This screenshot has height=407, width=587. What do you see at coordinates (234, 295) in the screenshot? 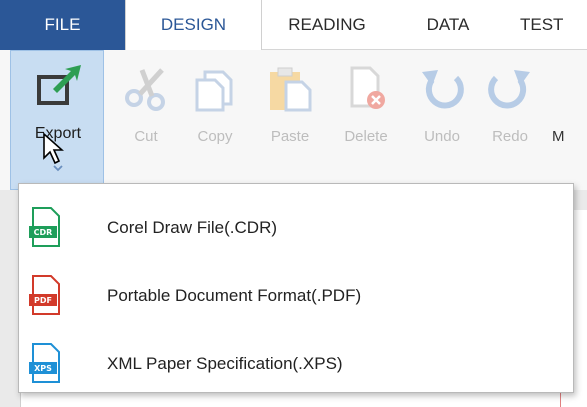
I see `menu-item-label: Portable Document Format(.PDF)` at bounding box center [234, 295].